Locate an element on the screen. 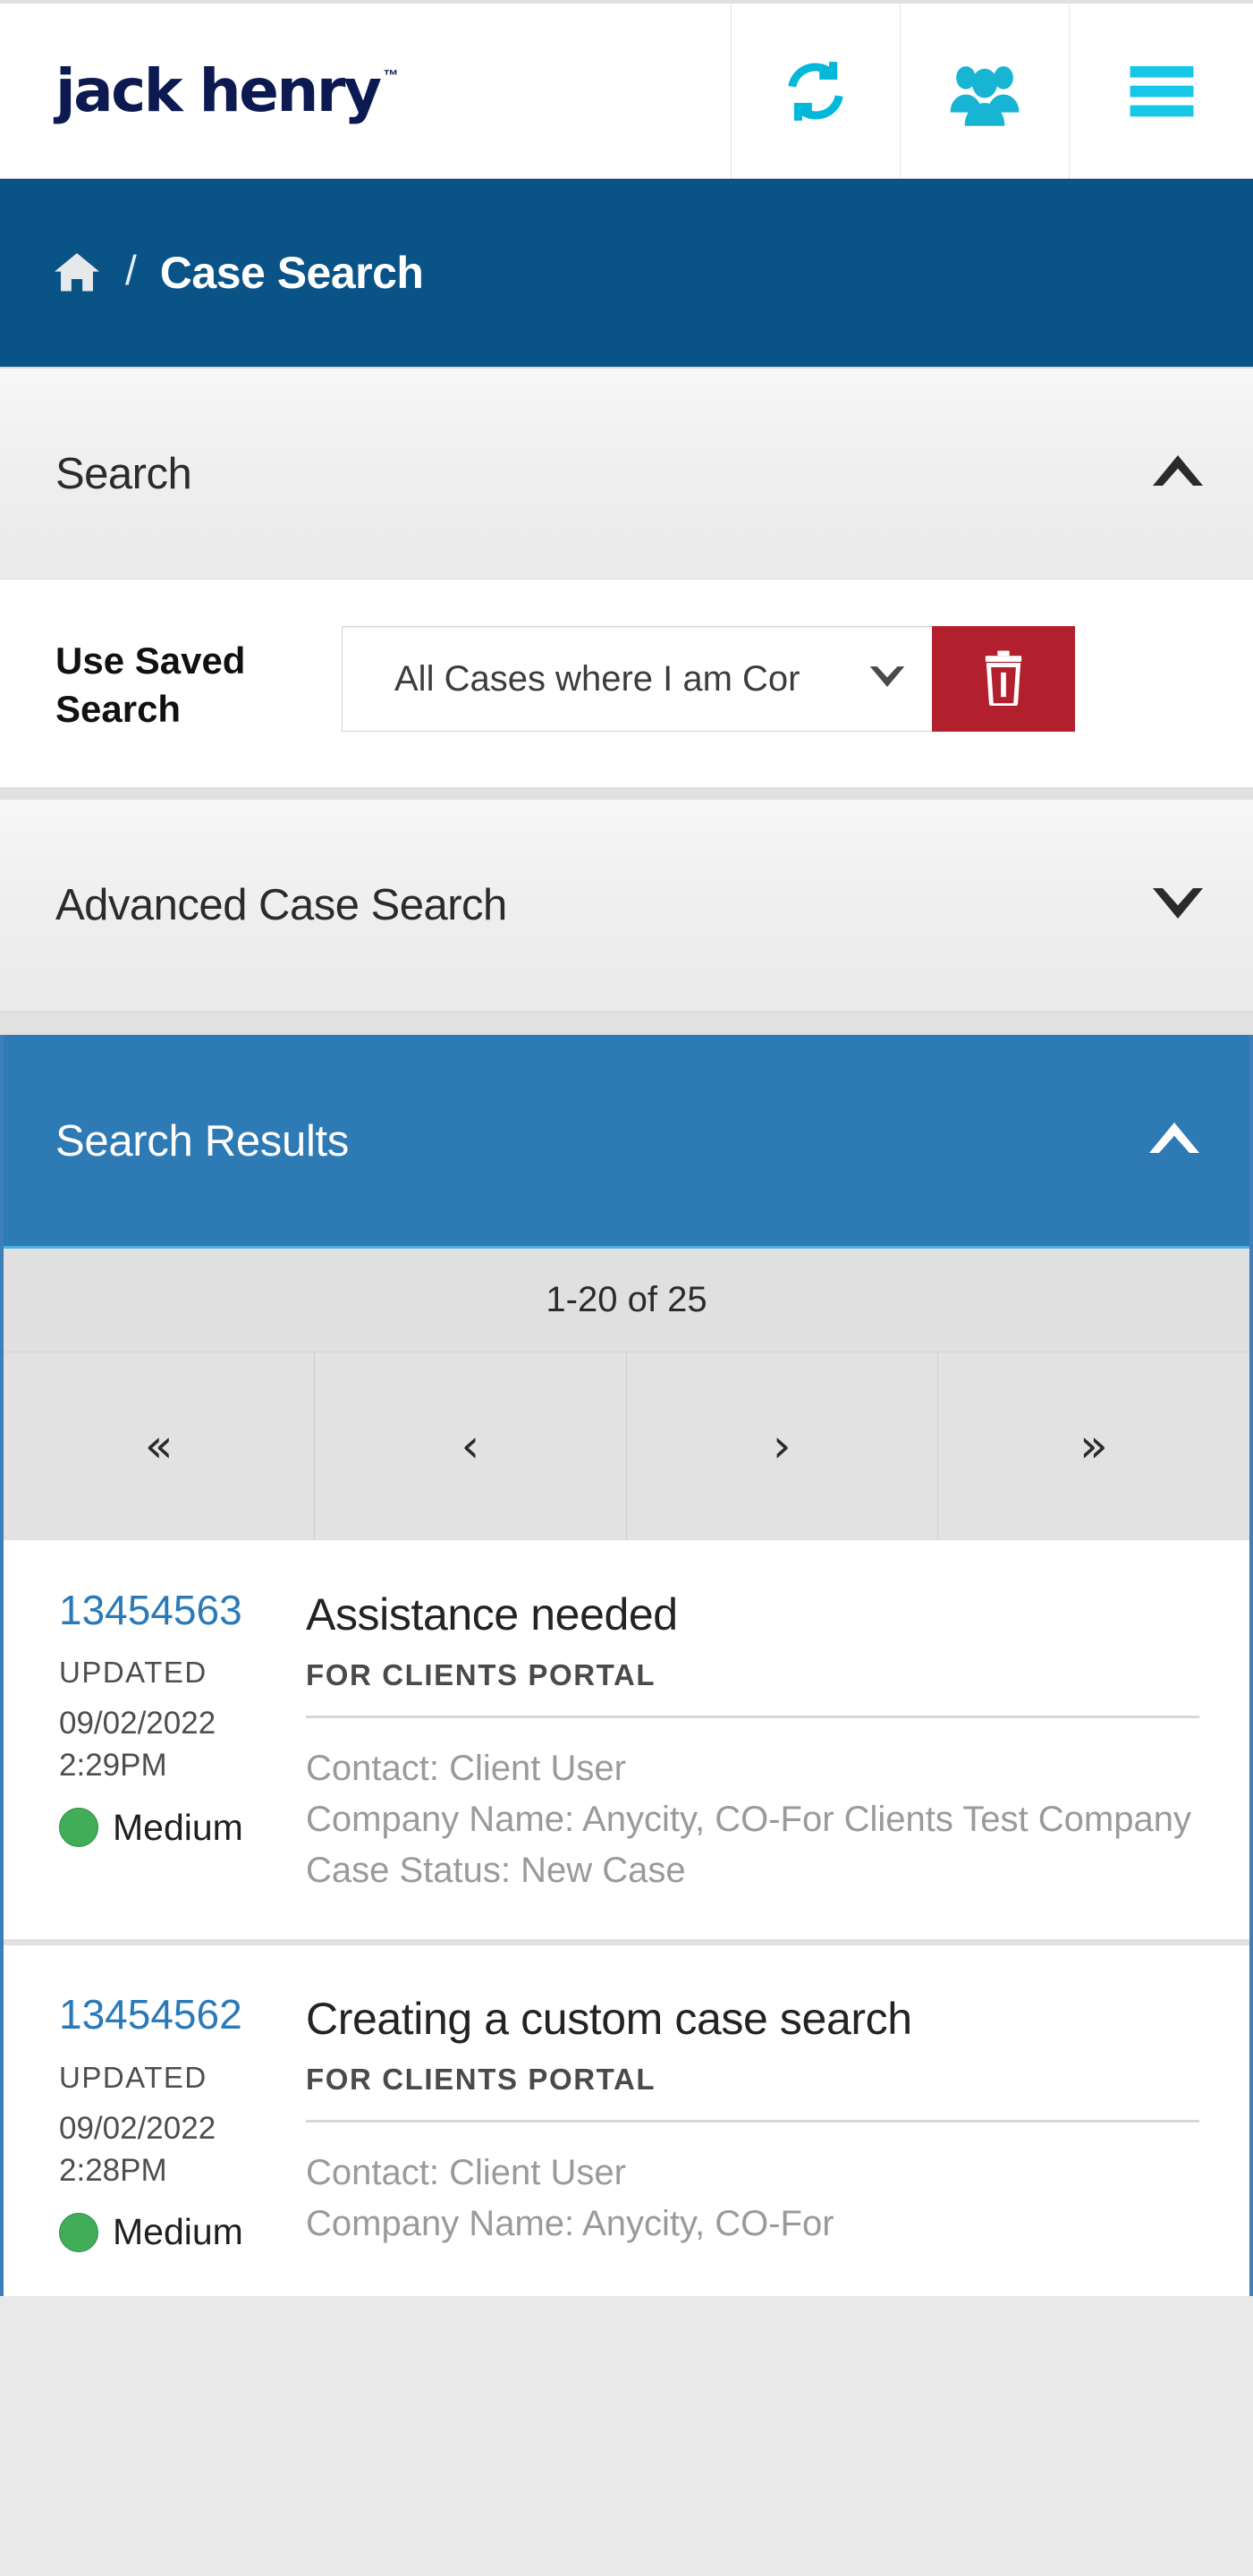 Image resolution: width=1253 pixels, height=2576 pixels. case-status: Case Status: New Case is located at coordinates (496, 1870).